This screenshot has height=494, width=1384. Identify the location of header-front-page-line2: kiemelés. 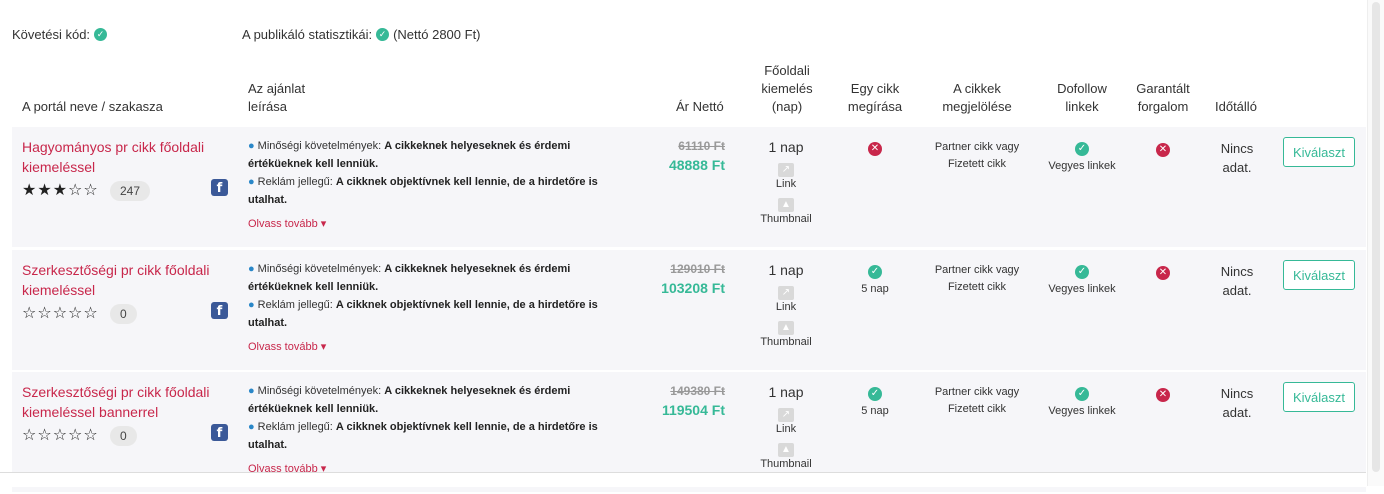
(787, 88).